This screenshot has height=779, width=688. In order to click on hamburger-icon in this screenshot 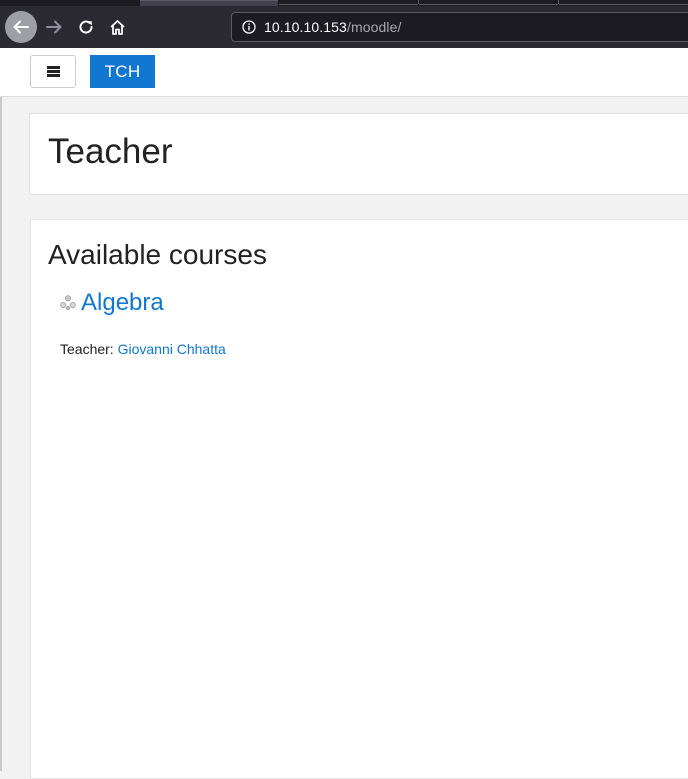, I will do `click(53, 71)`.